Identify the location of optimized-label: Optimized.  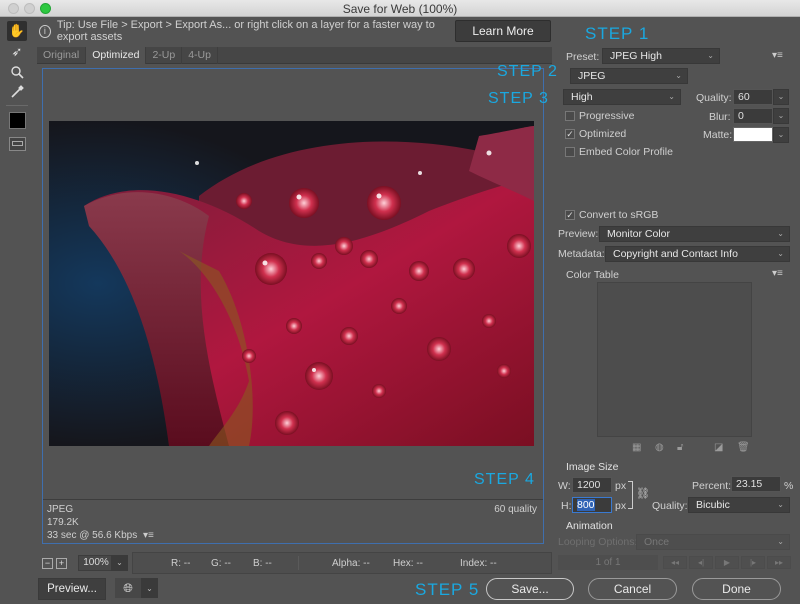
(603, 134).